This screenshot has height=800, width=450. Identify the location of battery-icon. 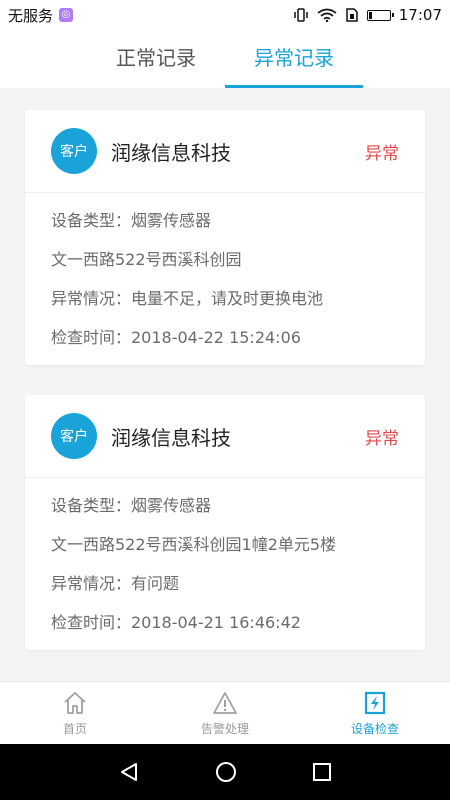
(380, 15).